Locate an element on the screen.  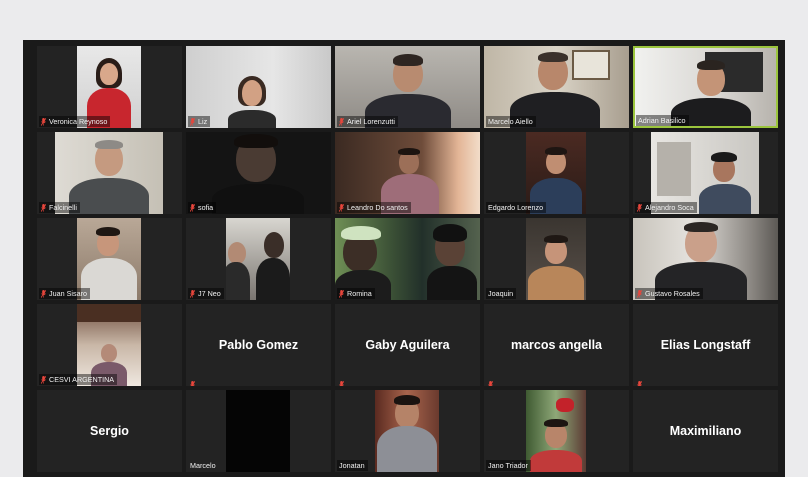
participant-tile-leandro-do-santos: Leandro Do santos is located at coordinates (407, 173).